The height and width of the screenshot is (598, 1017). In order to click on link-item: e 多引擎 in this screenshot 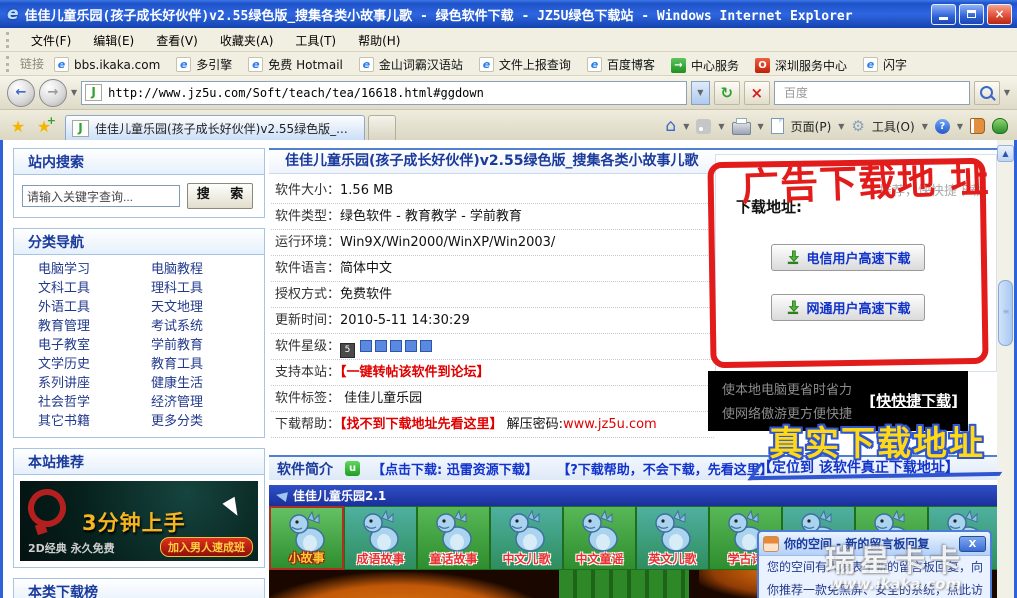, I will do `click(204, 64)`.